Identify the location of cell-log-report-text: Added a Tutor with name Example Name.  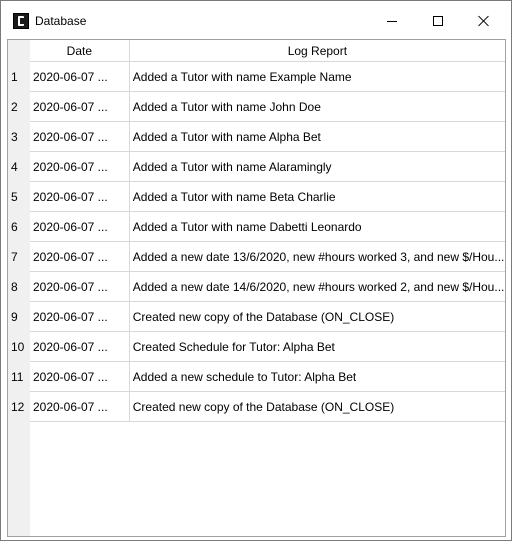
(242, 76).